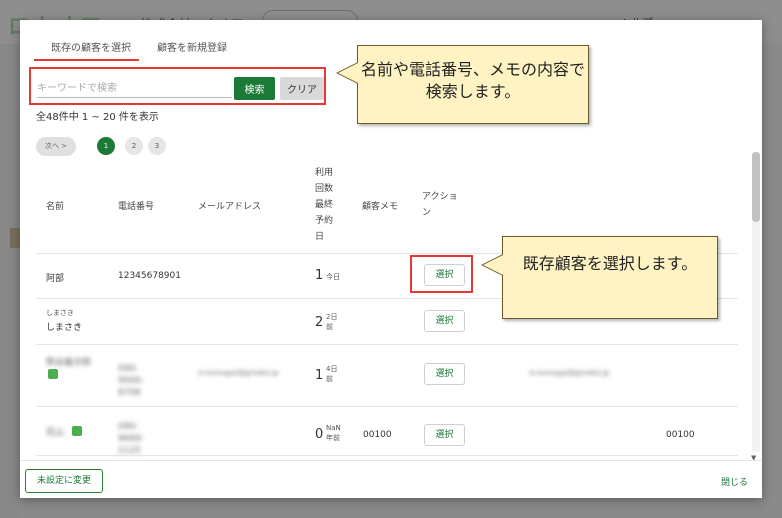  What do you see at coordinates (333, 433) in the screenshot?
I see `last-visit: NaN年前` at bounding box center [333, 433].